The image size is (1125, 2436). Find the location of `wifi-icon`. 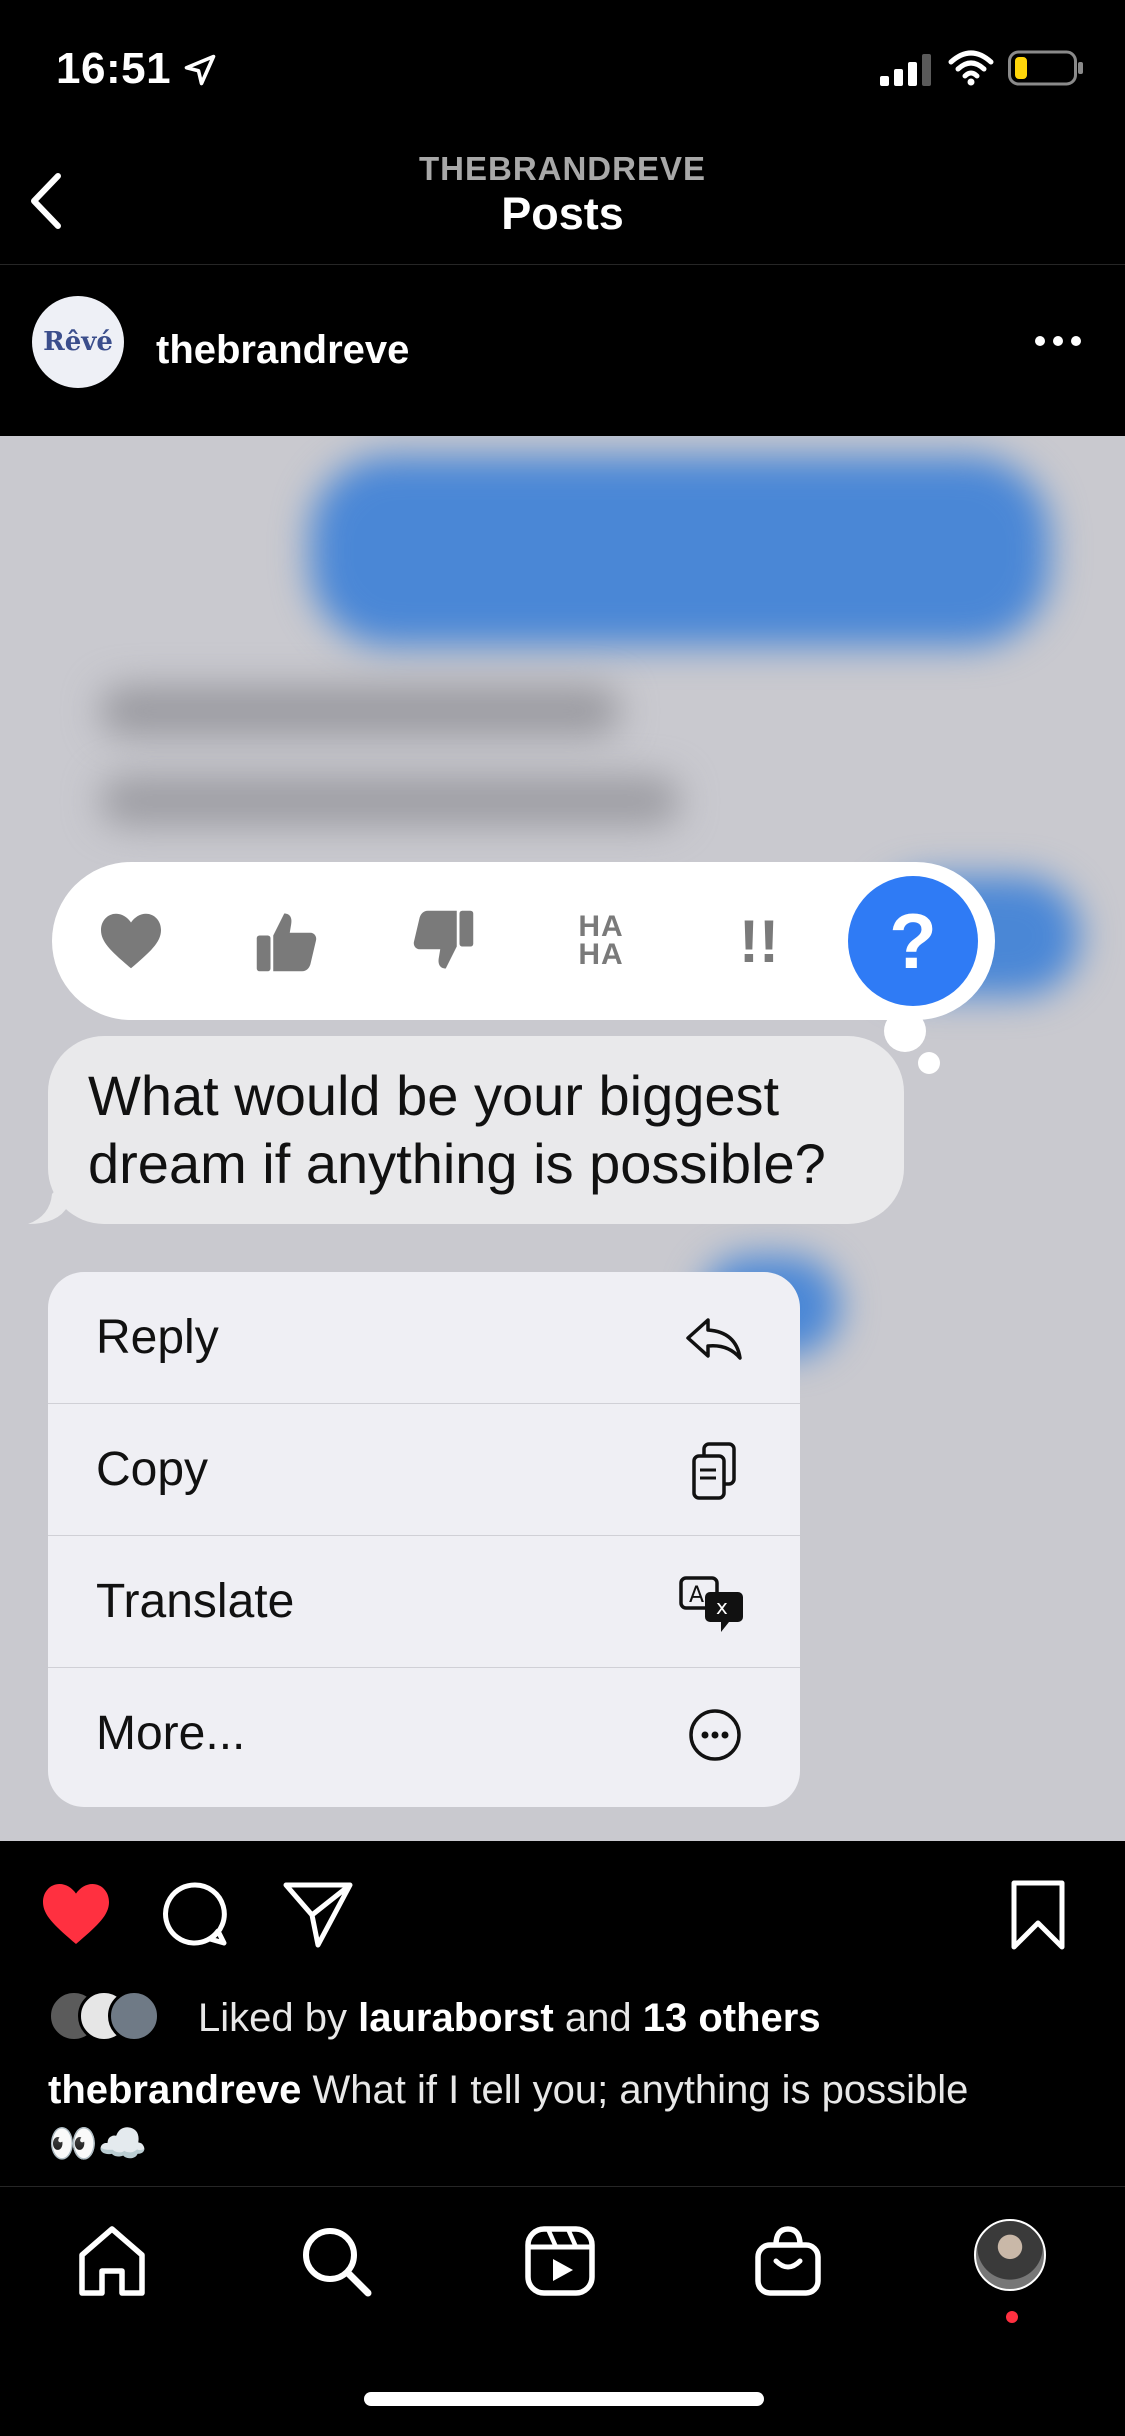

wifi-icon is located at coordinates (971, 68).